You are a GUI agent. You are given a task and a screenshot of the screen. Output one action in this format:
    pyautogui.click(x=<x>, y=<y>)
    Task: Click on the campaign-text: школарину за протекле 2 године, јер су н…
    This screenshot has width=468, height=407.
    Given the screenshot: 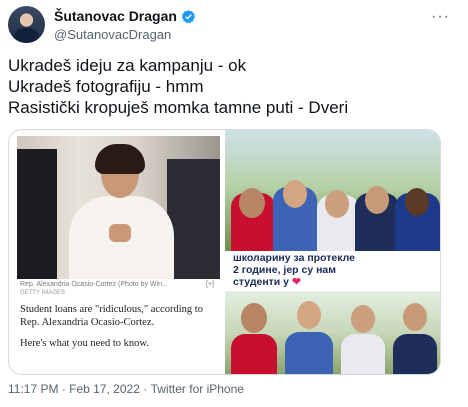 What is the action you would take?
    pyautogui.click(x=294, y=270)
    